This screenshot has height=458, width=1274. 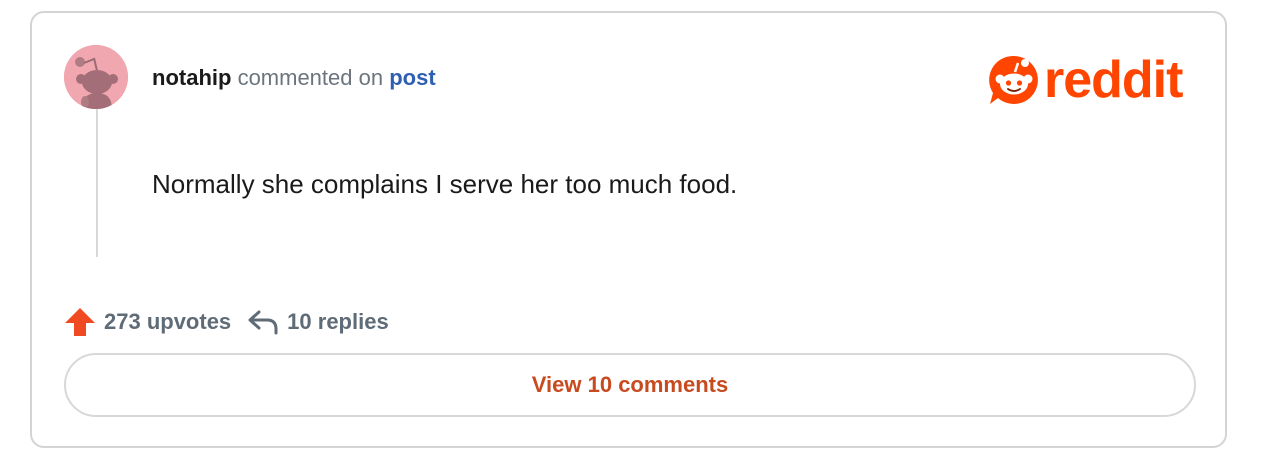 I want to click on comment-stats: 273 upvotes 10 replies, so click(x=226, y=322).